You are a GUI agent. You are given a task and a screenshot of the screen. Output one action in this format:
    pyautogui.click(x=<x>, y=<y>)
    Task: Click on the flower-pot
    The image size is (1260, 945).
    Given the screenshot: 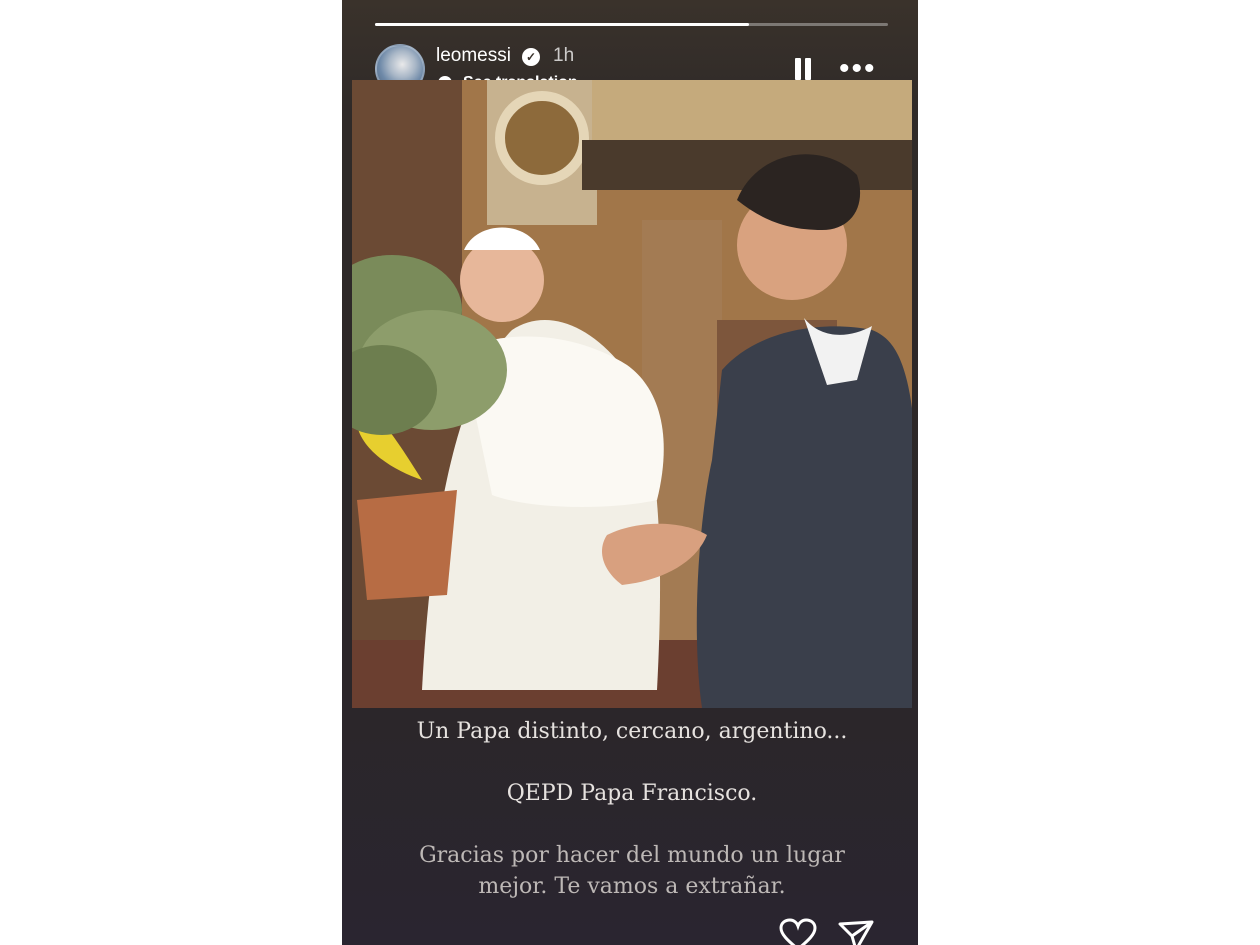 What is the action you would take?
    pyautogui.click(x=407, y=545)
    